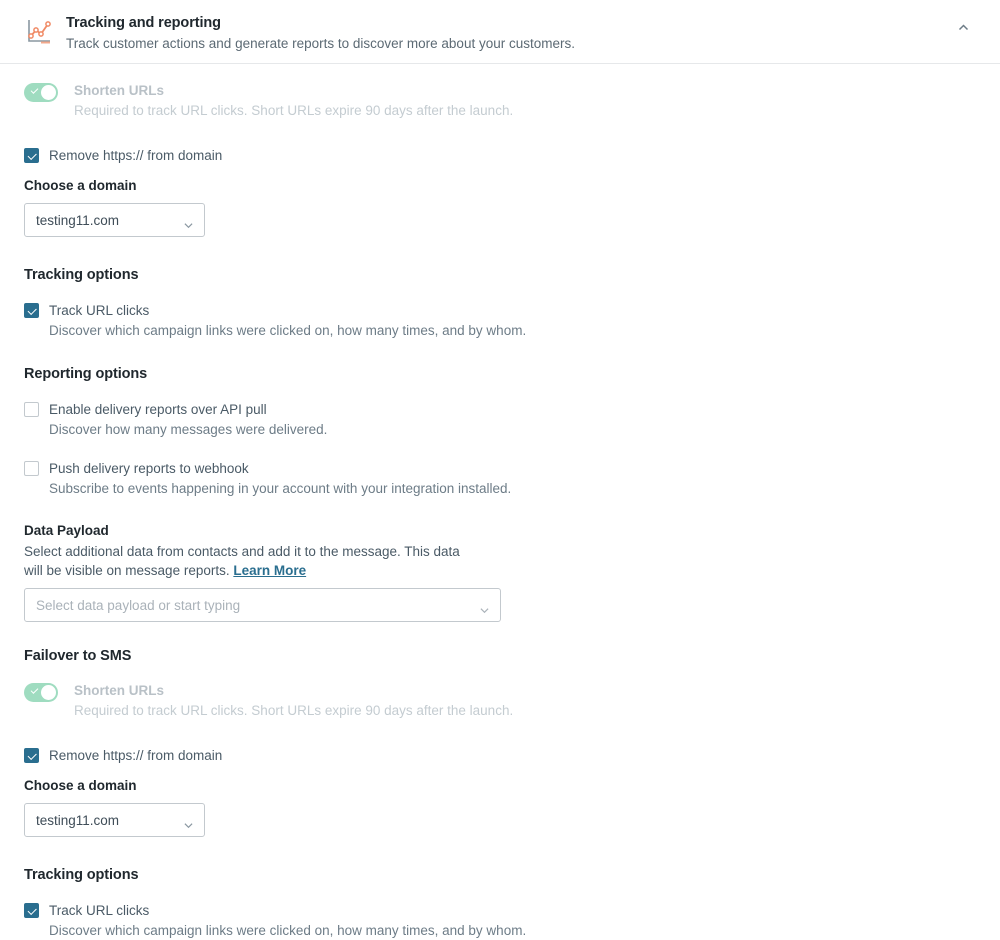 Image resolution: width=1000 pixels, height=940 pixels. Describe the element at coordinates (31, 155) in the screenshot. I see `remove-https-checkbox` at that location.